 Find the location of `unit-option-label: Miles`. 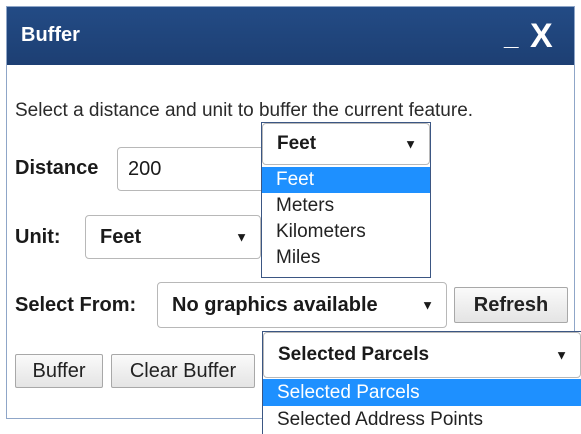

unit-option-label: Miles is located at coordinates (298, 257).